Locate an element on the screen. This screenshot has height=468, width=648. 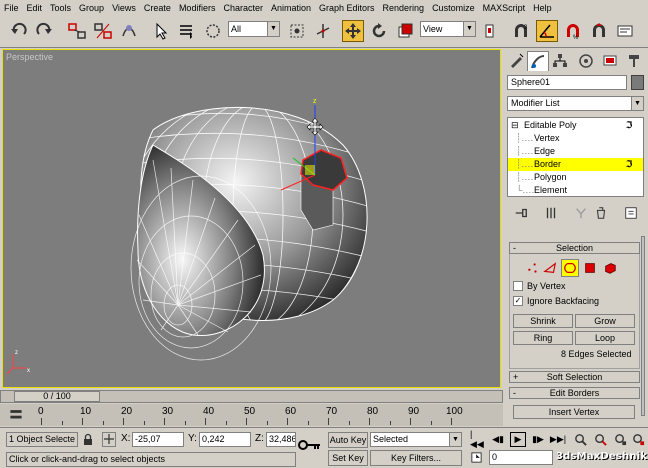
checkbox-label: By Vertex is located at coordinates (546, 286).